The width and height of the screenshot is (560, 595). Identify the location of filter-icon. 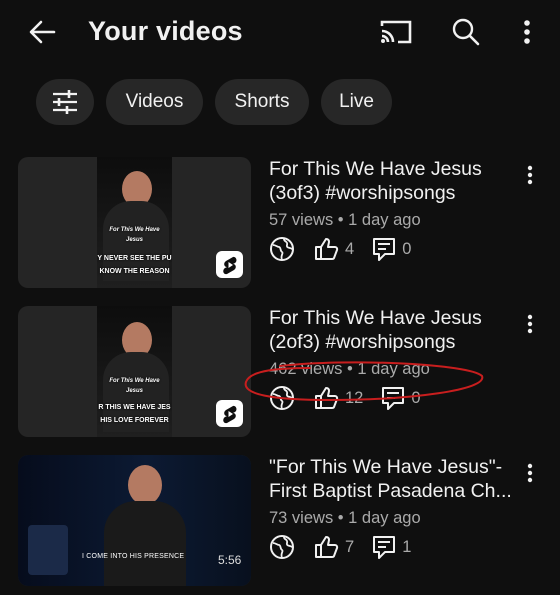
(65, 102).